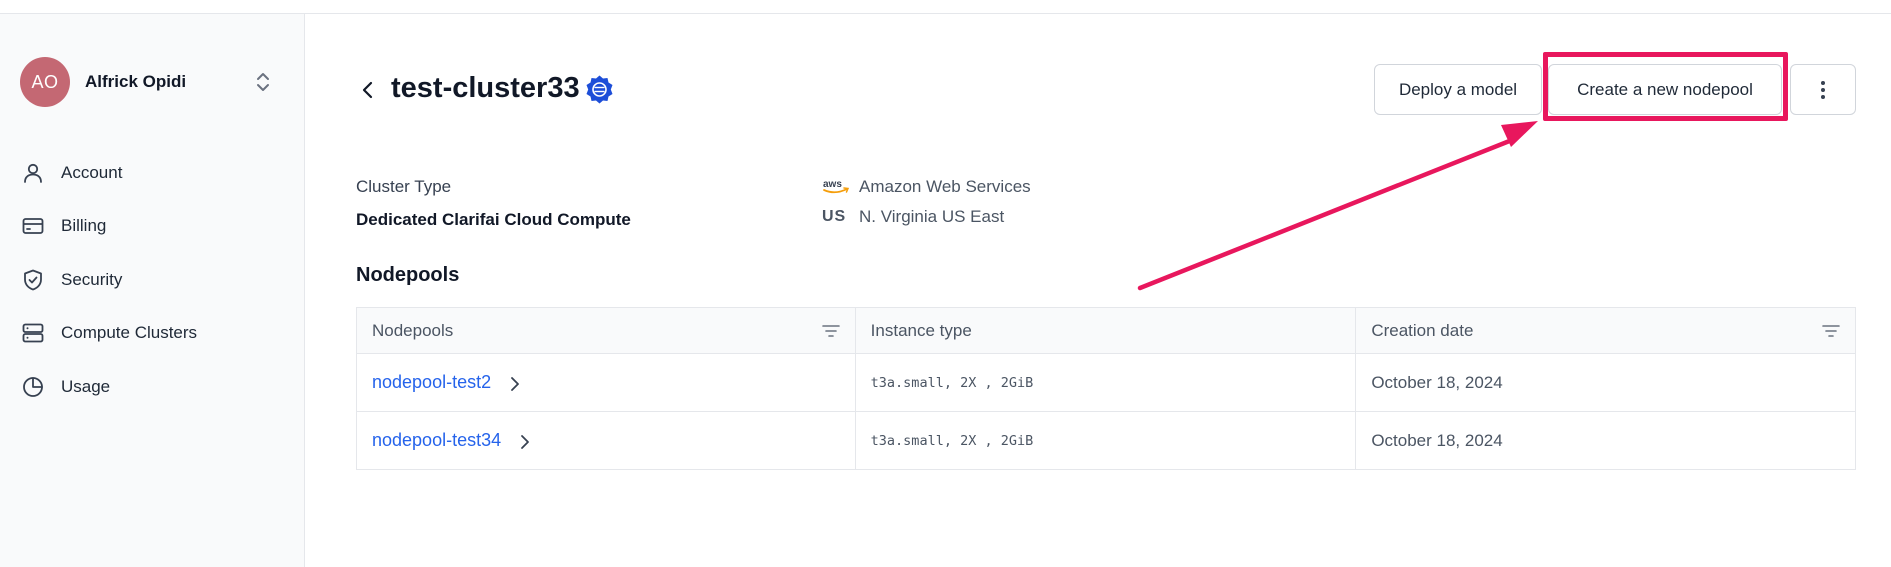 The image size is (1891, 567). I want to click on aws-icon: aws, so click(836, 187).